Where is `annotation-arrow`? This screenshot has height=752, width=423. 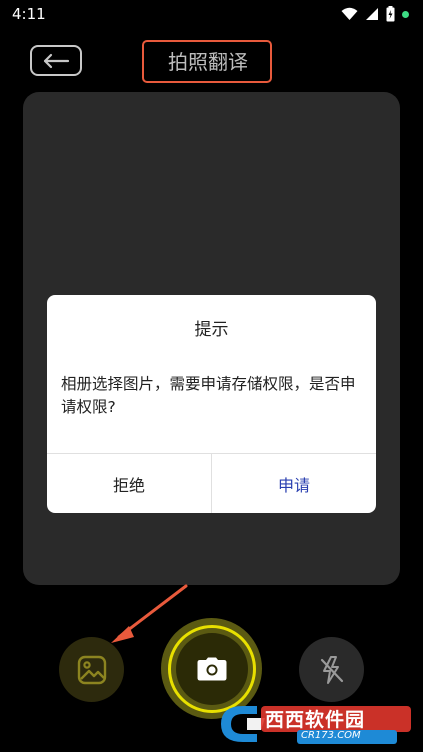 annotation-arrow is located at coordinates (149, 613).